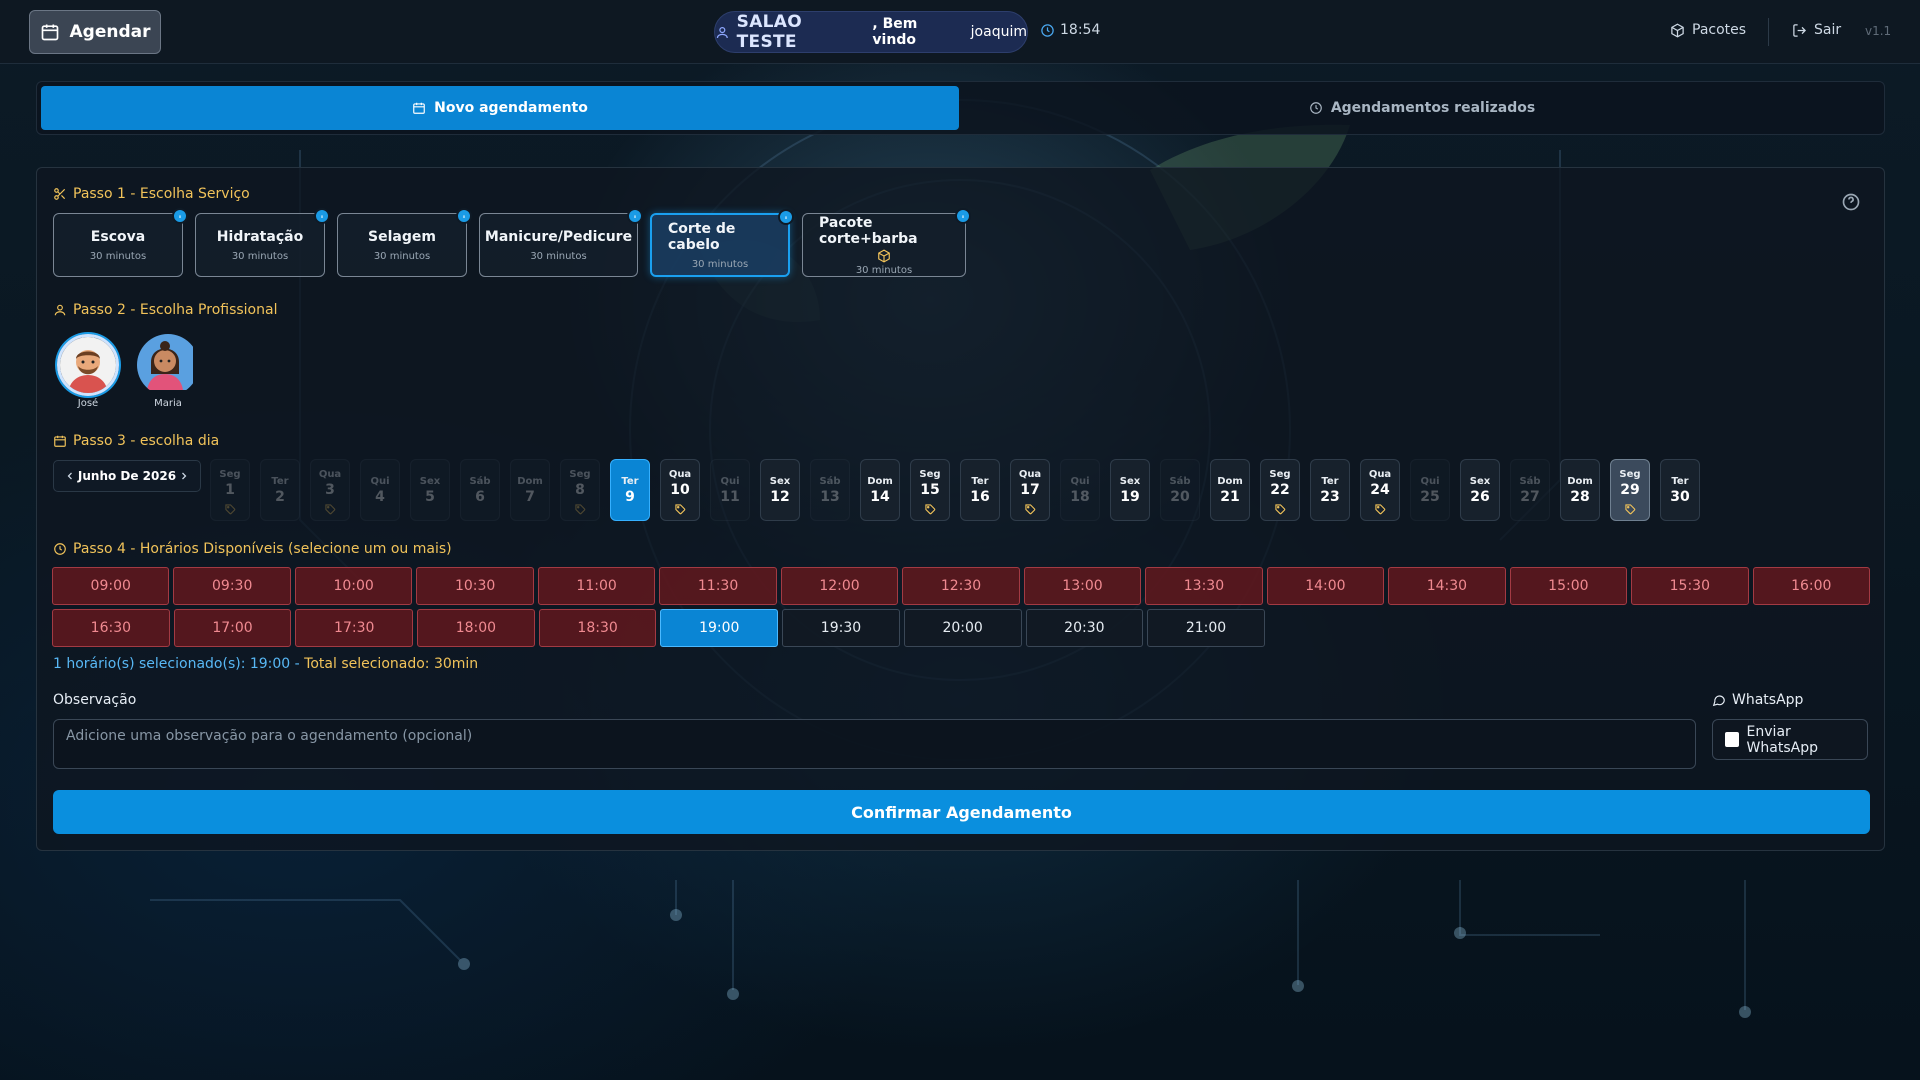 The width and height of the screenshot is (1920, 1080). What do you see at coordinates (380, 496) in the screenshot?
I see `day-number: 4` at bounding box center [380, 496].